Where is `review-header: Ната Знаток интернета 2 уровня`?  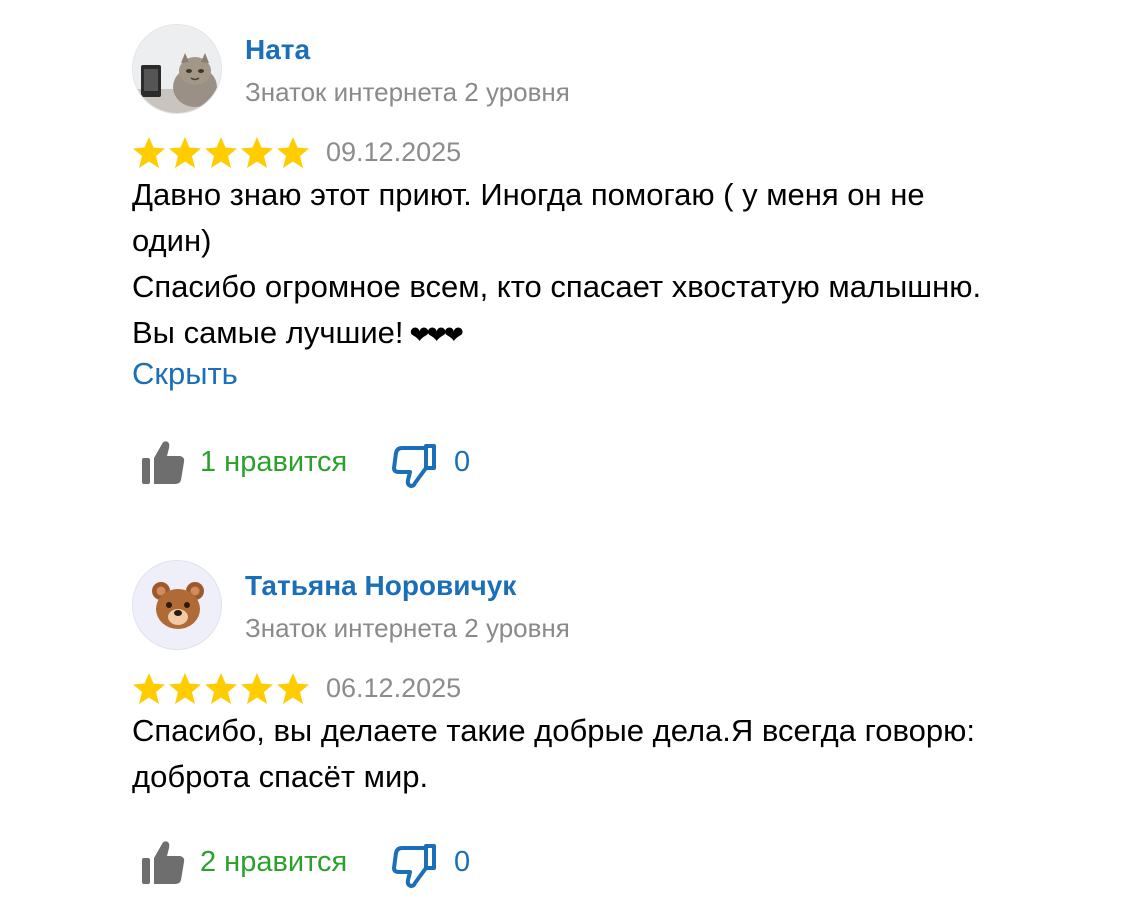
review-header: Ната Знаток интернета 2 уровня is located at coordinates (582, 69).